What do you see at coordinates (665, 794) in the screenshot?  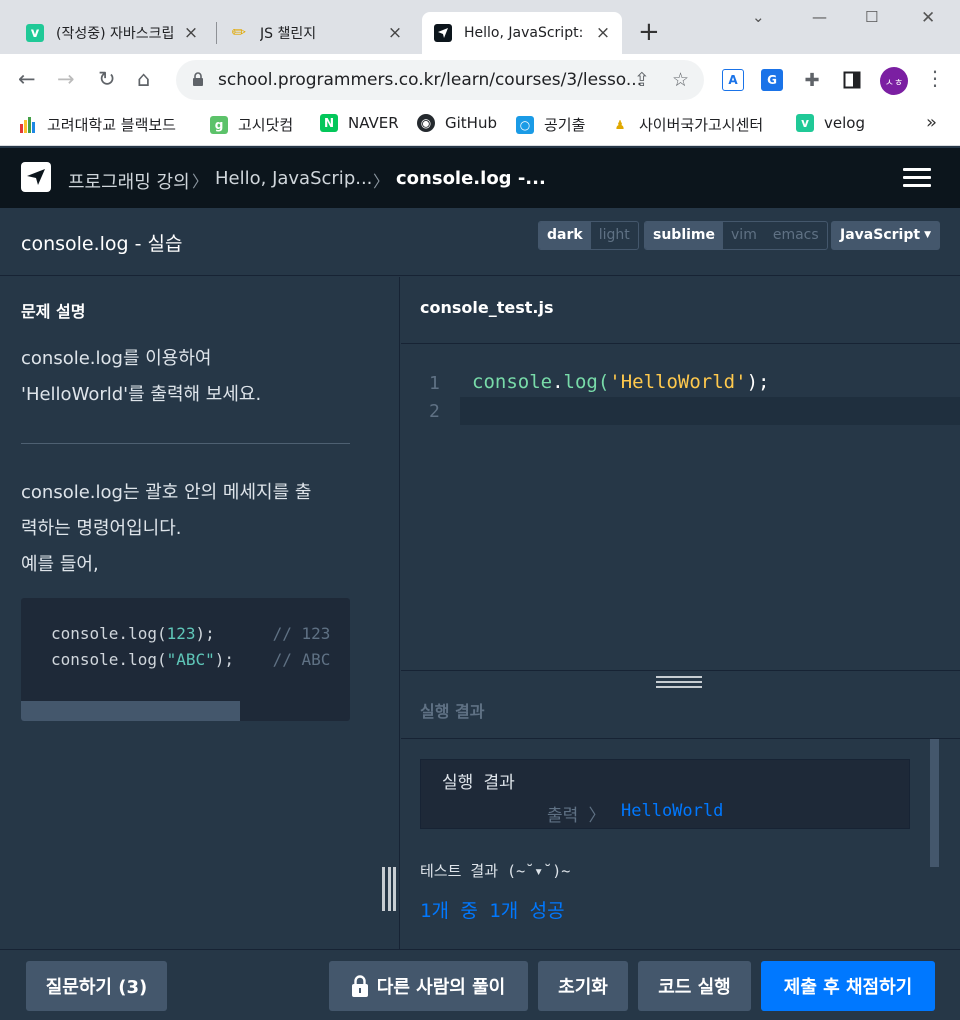 I see `run-output-box: 실행 결과 출력 〉 HelloWorld` at bounding box center [665, 794].